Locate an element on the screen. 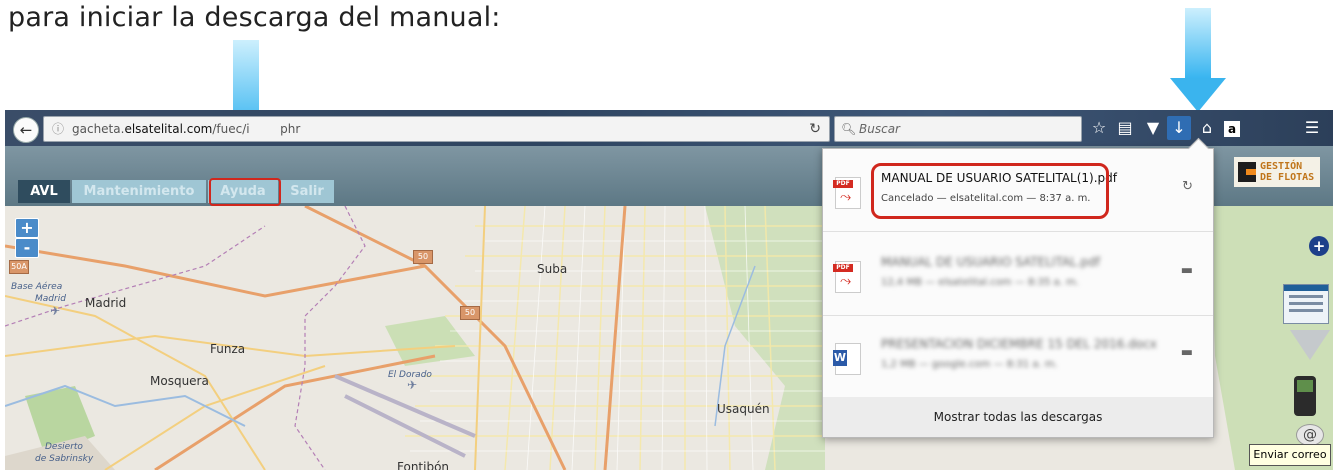 The image size is (1333, 470). filter-funnel-icon is located at coordinates (1310, 345).